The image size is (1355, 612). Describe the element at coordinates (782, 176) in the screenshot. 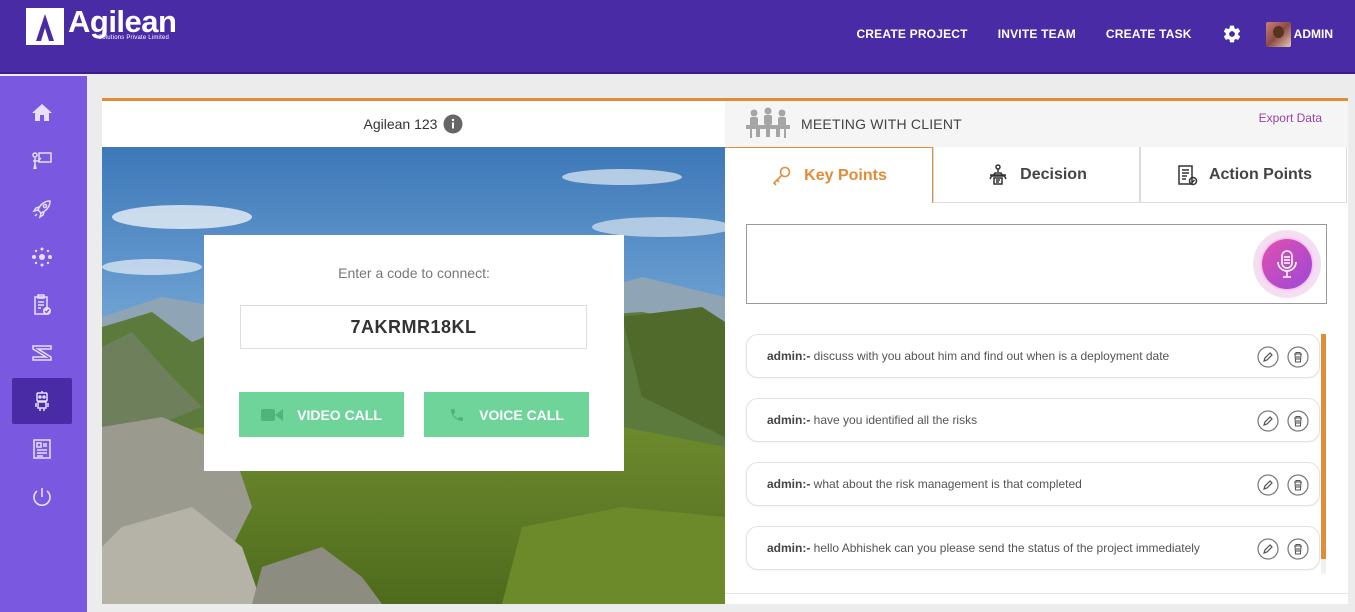

I see `key-icon` at that location.